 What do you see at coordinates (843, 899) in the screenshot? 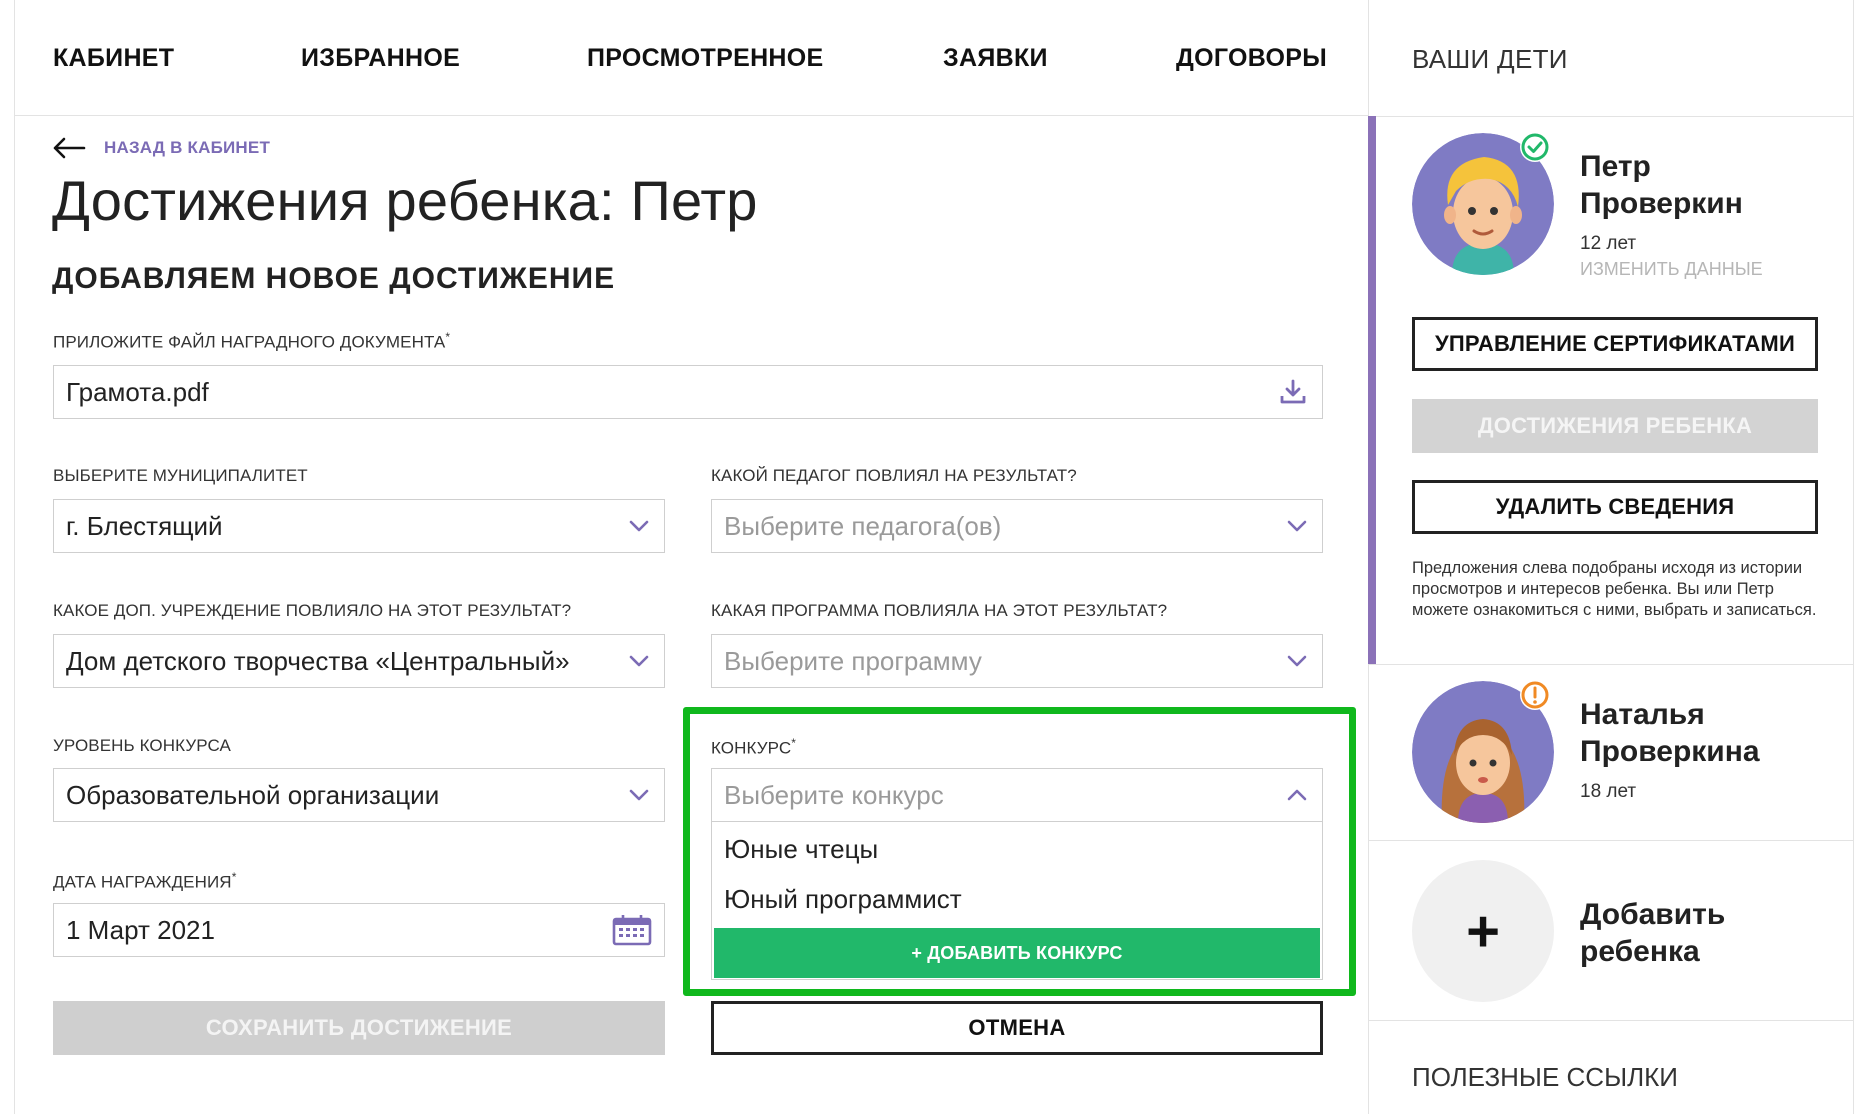
I see `contest-option: Юный программист` at bounding box center [843, 899].